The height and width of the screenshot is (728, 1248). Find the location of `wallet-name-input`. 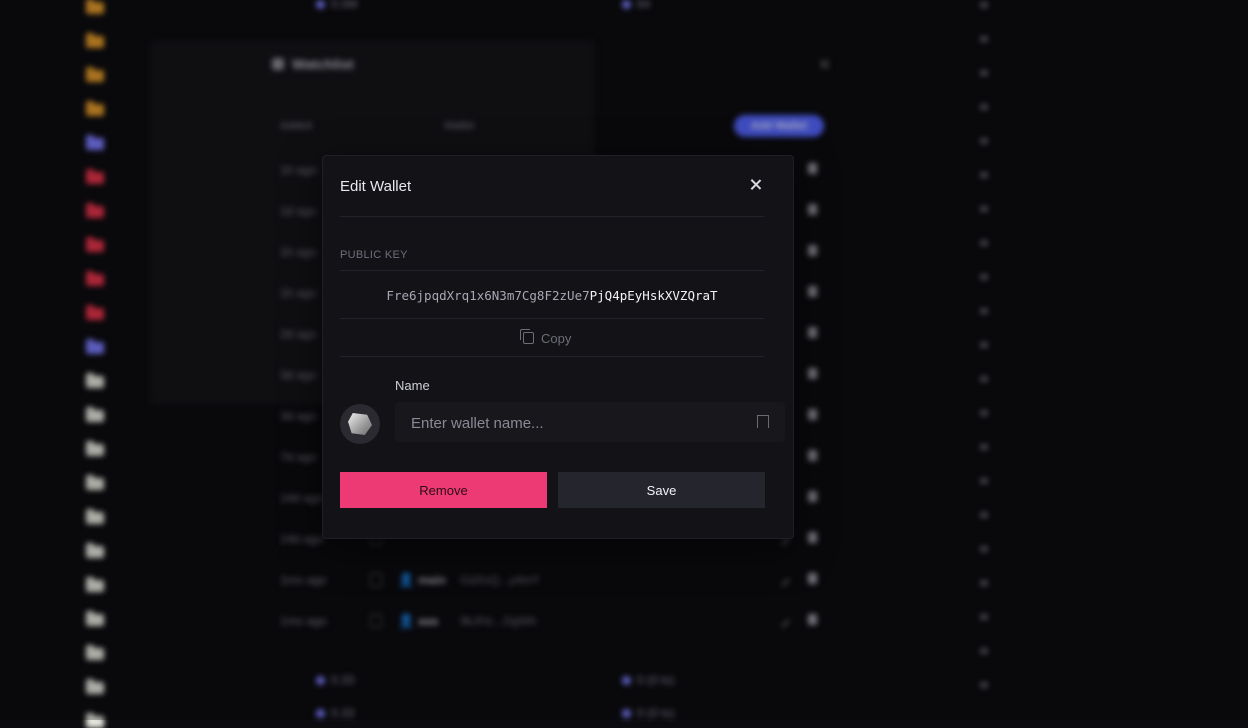

wallet-name-input is located at coordinates (576, 423).